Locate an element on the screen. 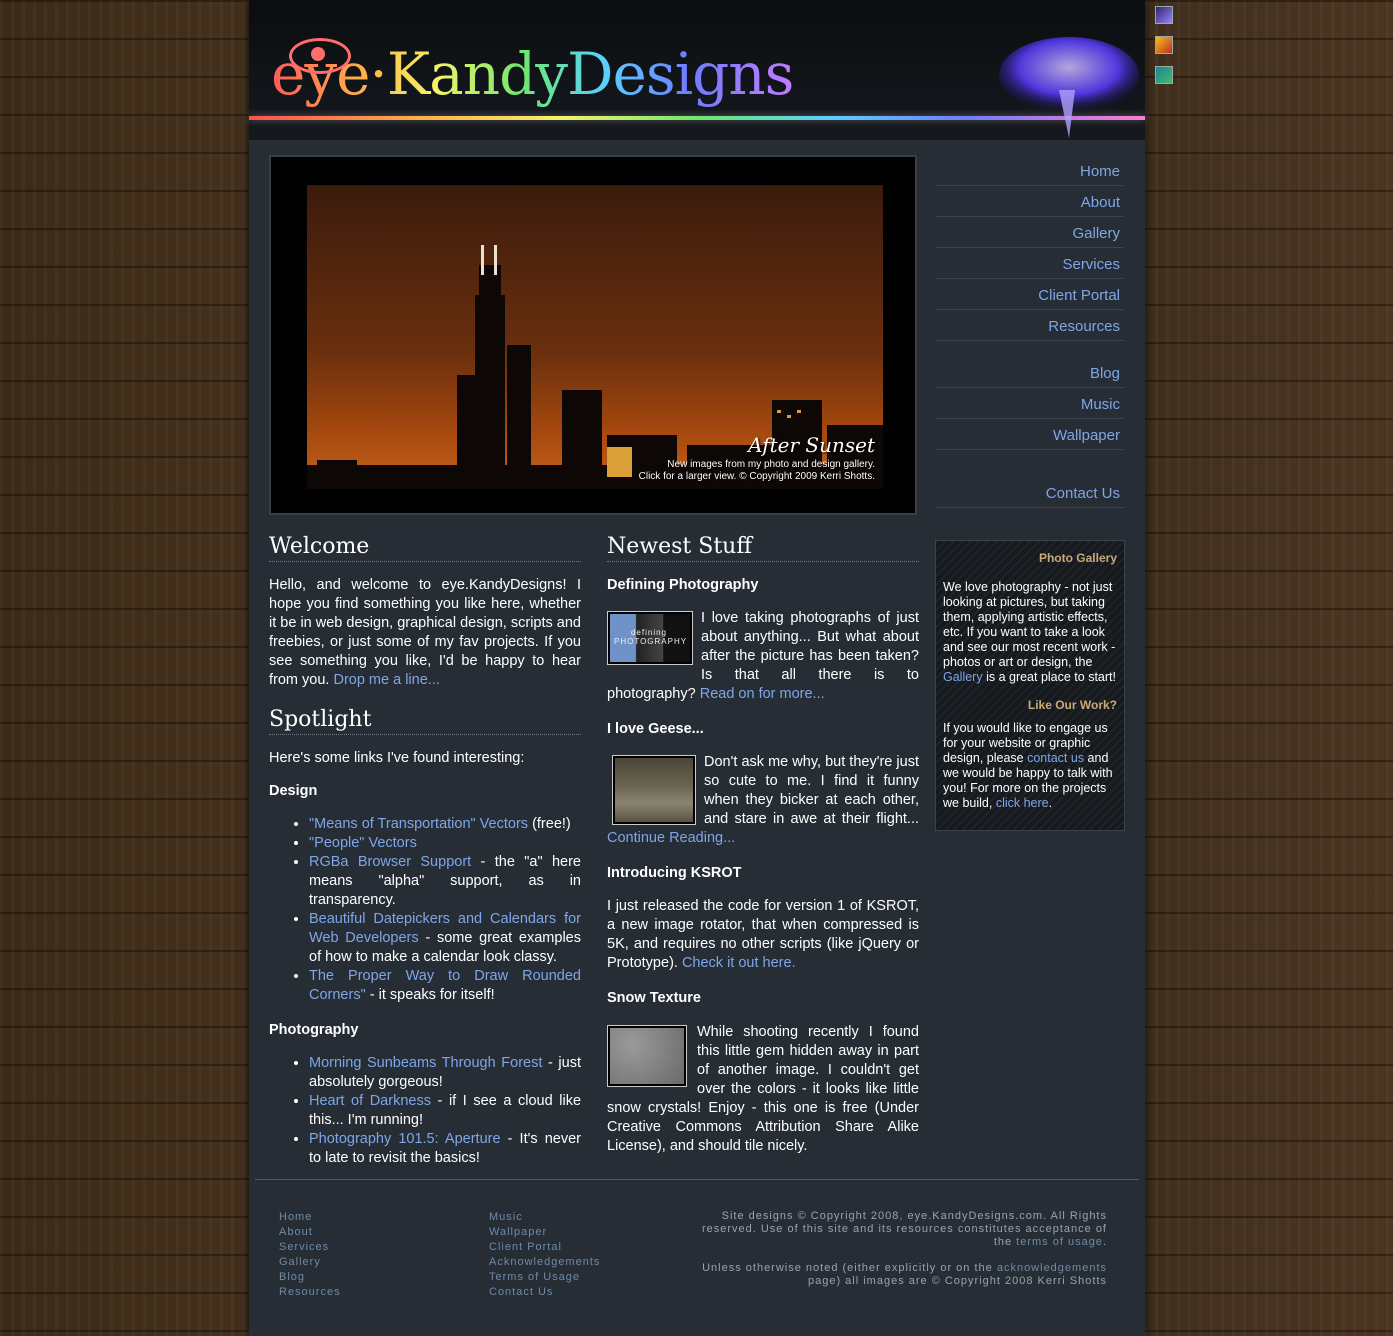  nav-gallery: Gallery is located at coordinates (1030, 232).